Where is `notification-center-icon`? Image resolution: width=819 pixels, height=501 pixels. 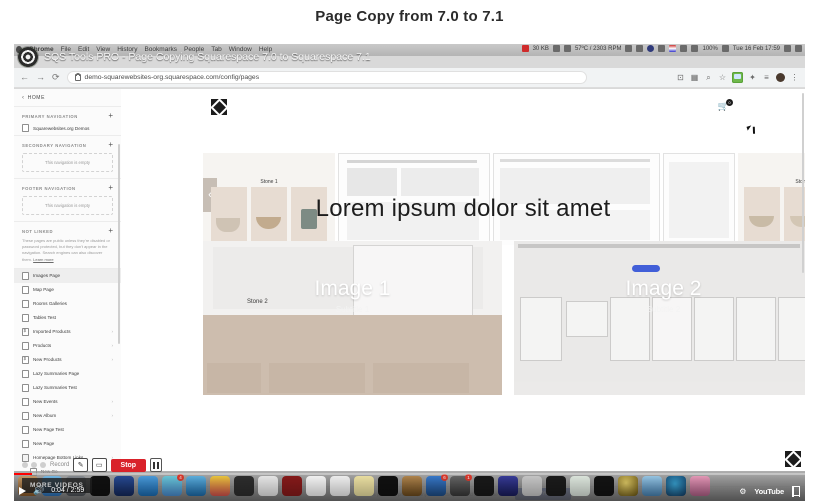 notification-center-icon is located at coordinates (798, 48).